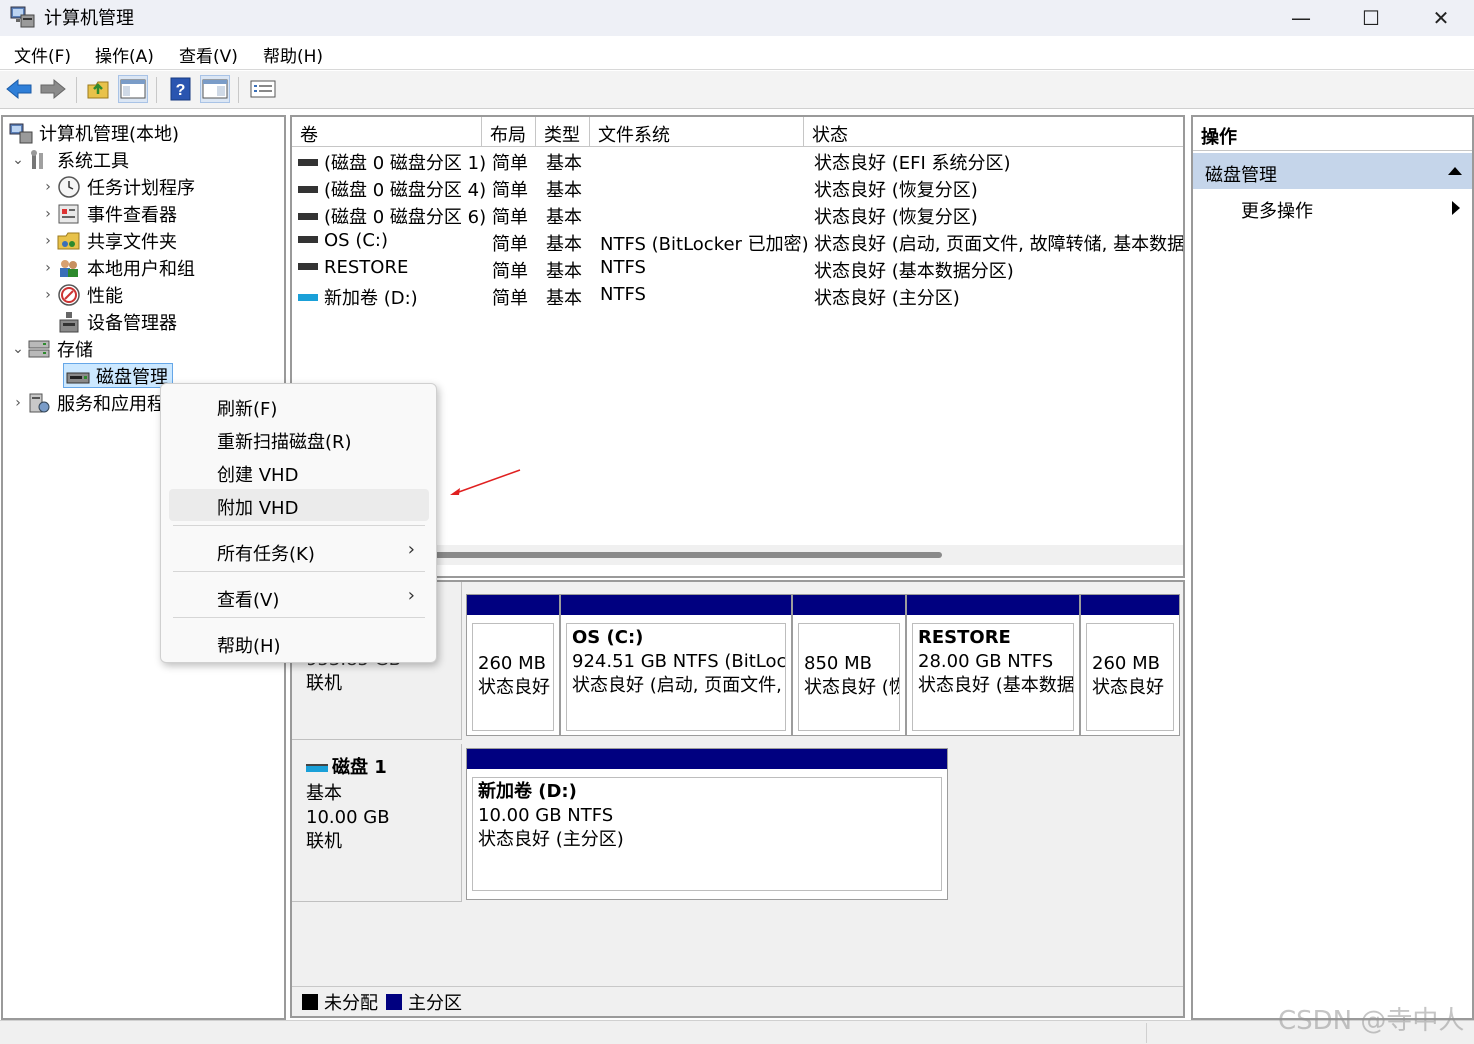 Image resolution: width=1474 pixels, height=1044 pixels. What do you see at coordinates (144, 132) in the screenshot?
I see `tree-item-root: 计算机管理(本地)` at bounding box center [144, 132].